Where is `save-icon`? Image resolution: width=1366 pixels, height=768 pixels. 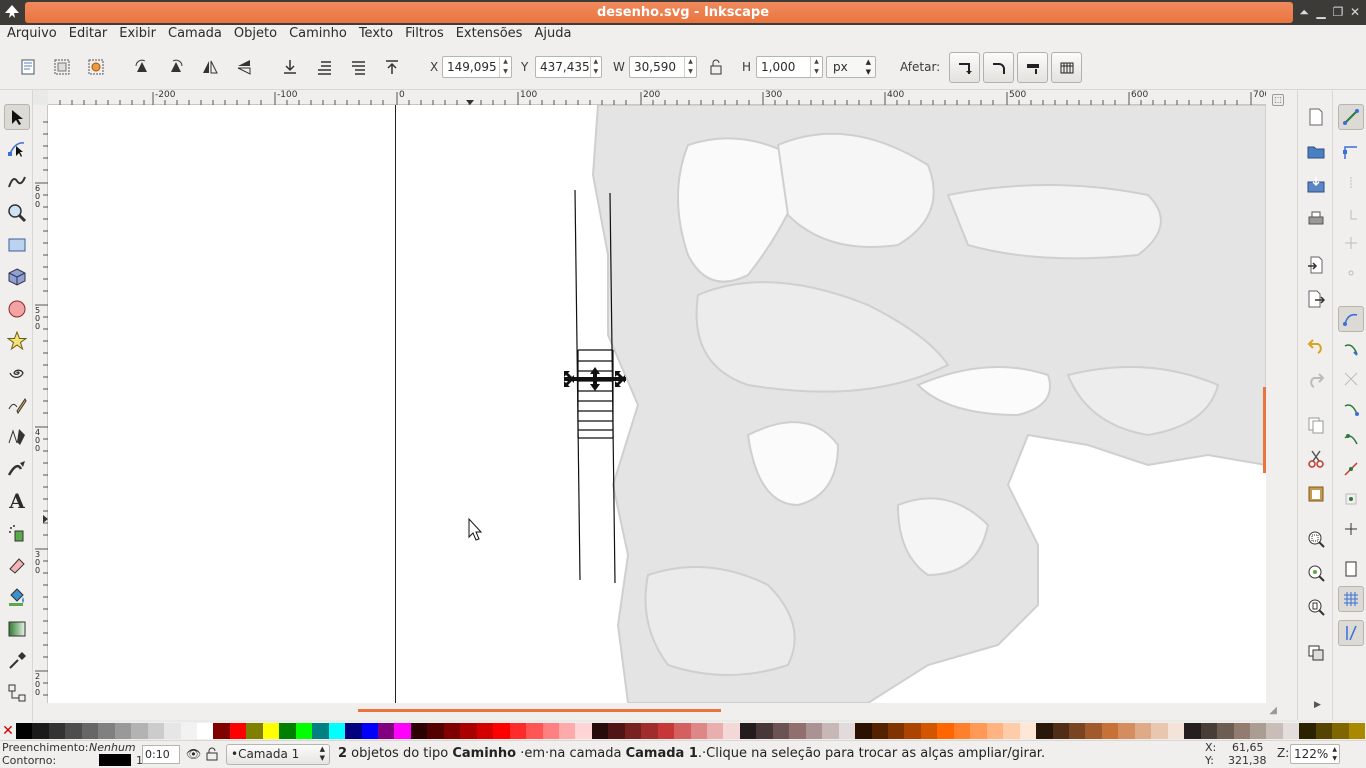 save-icon is located at coordinates (1316, 185).